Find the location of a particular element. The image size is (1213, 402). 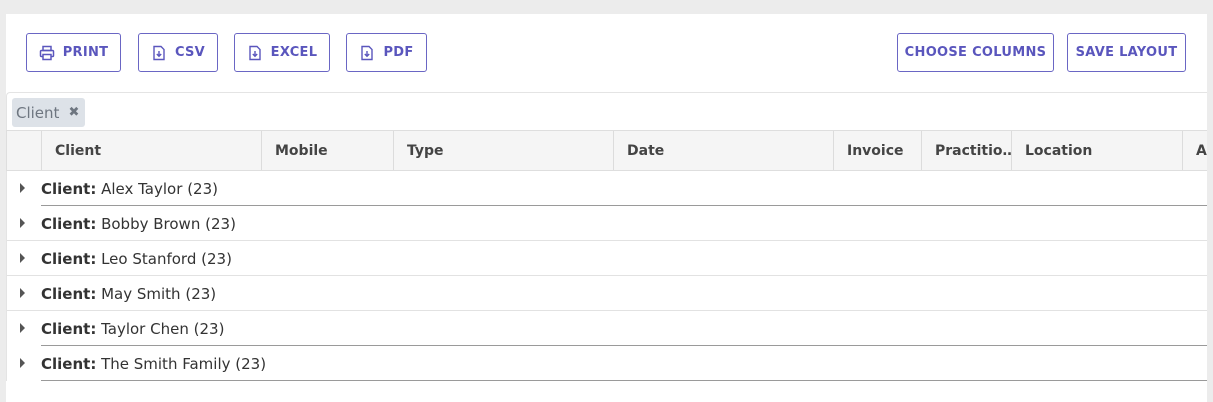

group-chip-client: Client ✖ is located at coordinates (49, 112).